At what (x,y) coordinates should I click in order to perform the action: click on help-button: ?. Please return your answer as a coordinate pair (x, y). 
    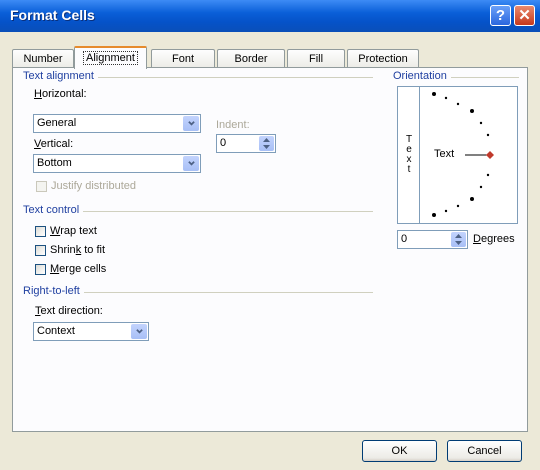
    Looking at the image, I should click on (500, 15).